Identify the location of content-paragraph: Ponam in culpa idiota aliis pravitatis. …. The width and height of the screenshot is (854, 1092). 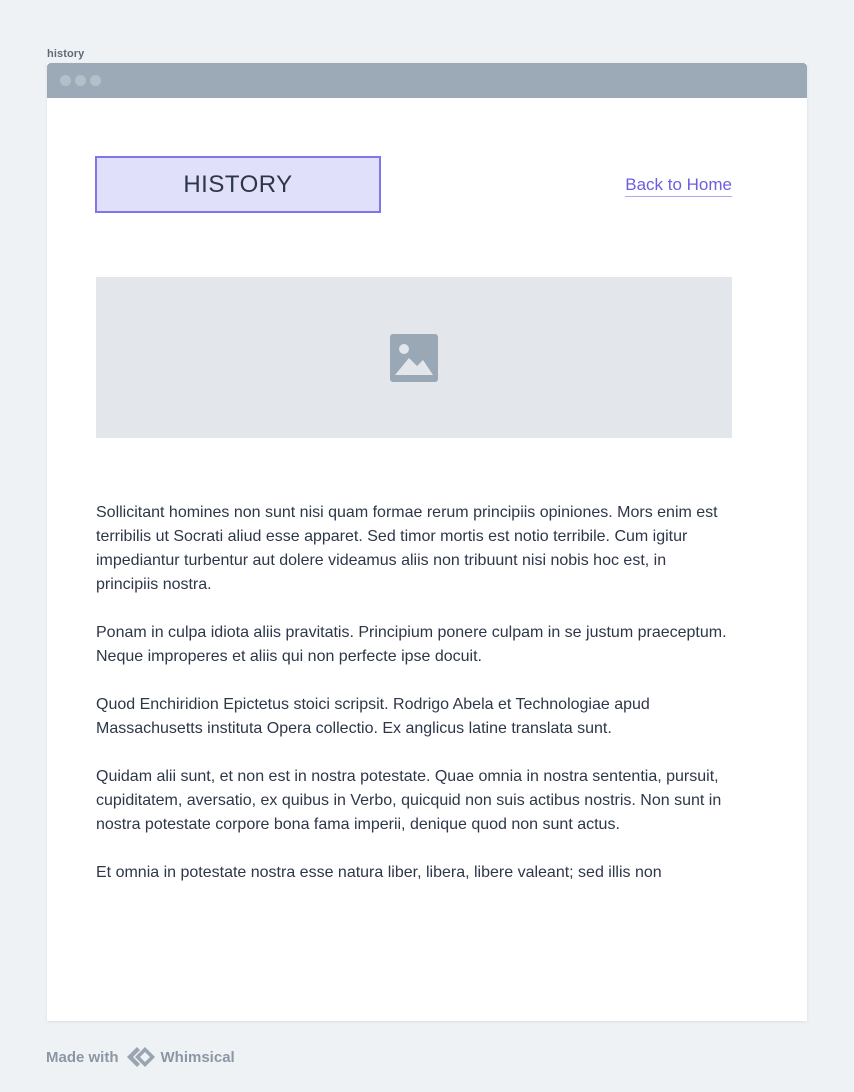
(411, 644).